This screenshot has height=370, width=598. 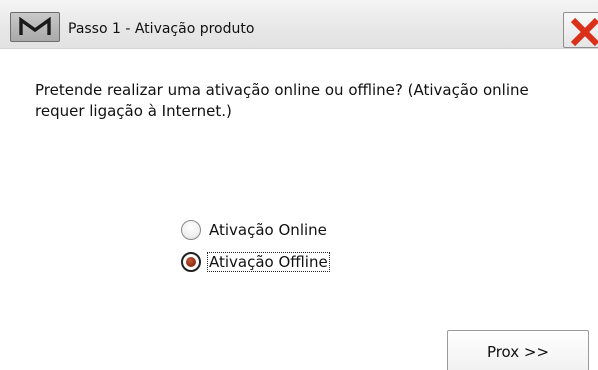 I want to click on window-title: Passo 1 - Ativação produto, so click(x=161, y=29).